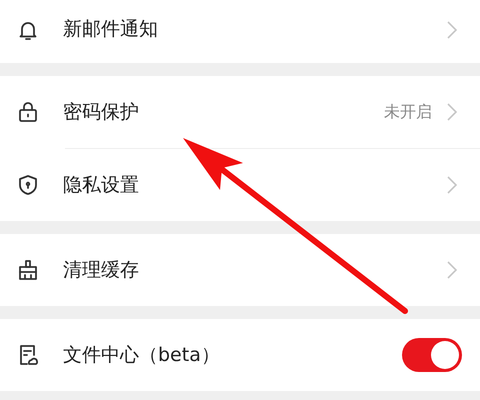 The width and height of the screenshot is (480, 400). Describe the element at coordinates (101, 112) in the screenshot. I see `setting-label: 密码保护` at that location.